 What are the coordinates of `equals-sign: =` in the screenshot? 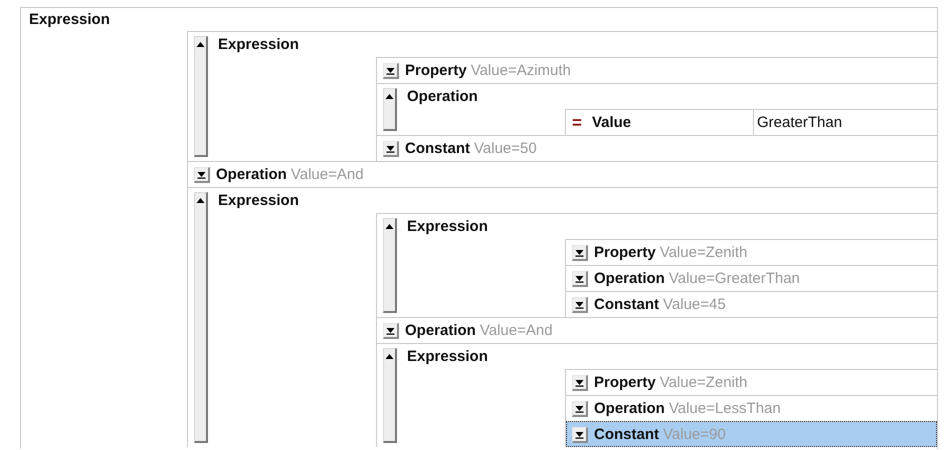 It's located at (577, 122).